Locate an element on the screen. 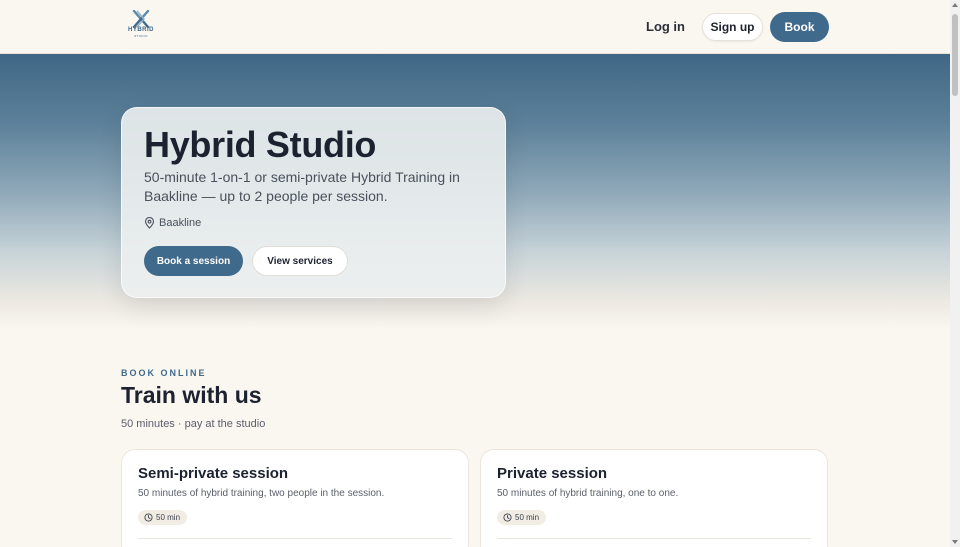 The width and height of the screenshot is (960, 547). signup-button: Sign up is located at coordinates (732, 27).